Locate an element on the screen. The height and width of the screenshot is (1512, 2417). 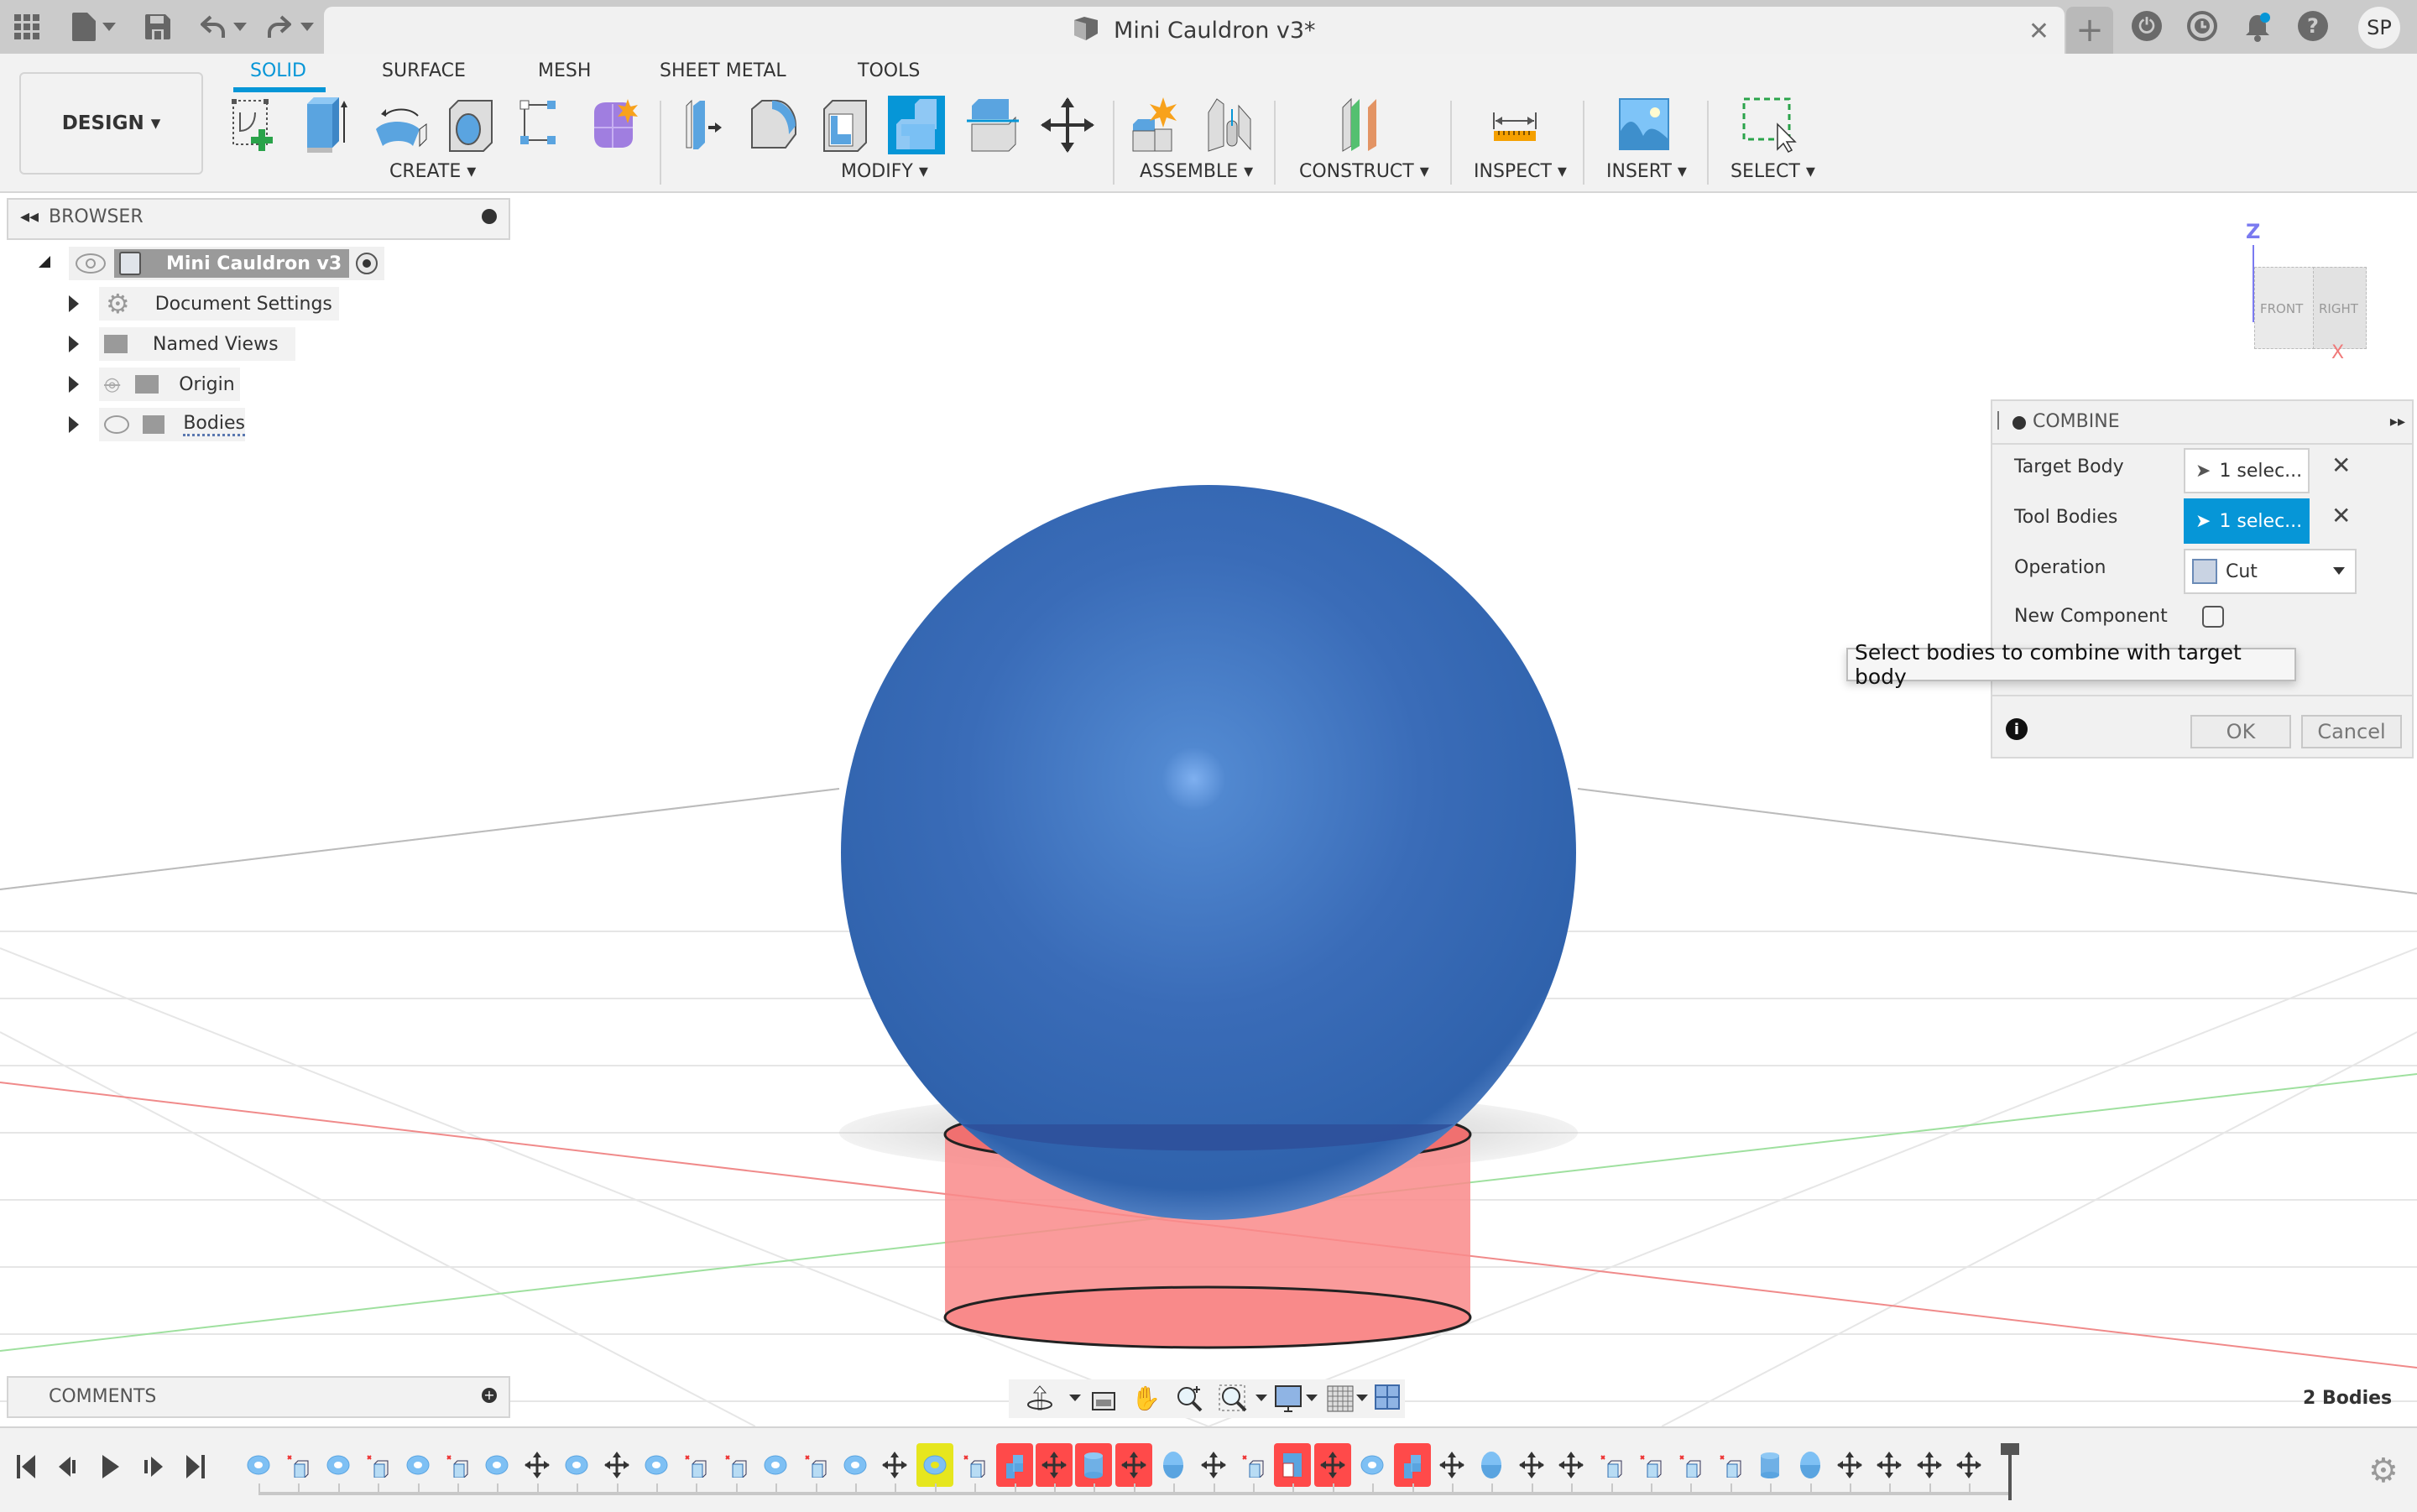
timeline-feature-sketch-warning-icon is located at coordinates (934, 1465).